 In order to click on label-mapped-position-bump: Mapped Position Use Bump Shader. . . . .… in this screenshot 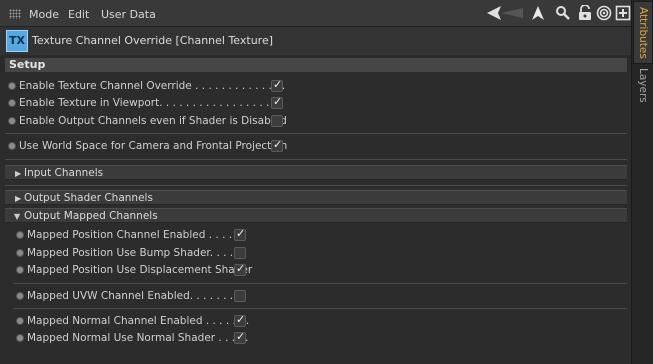, I will do `click(137, 253)`.